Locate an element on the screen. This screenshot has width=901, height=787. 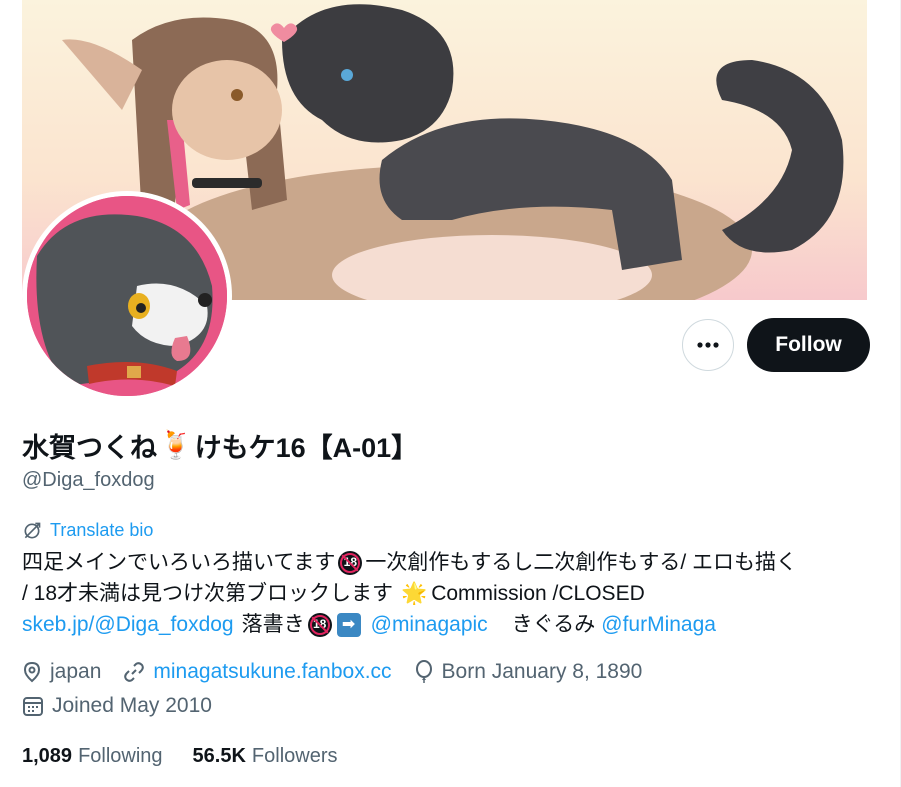
location-pin-icon is located at coordinates (32, 672).